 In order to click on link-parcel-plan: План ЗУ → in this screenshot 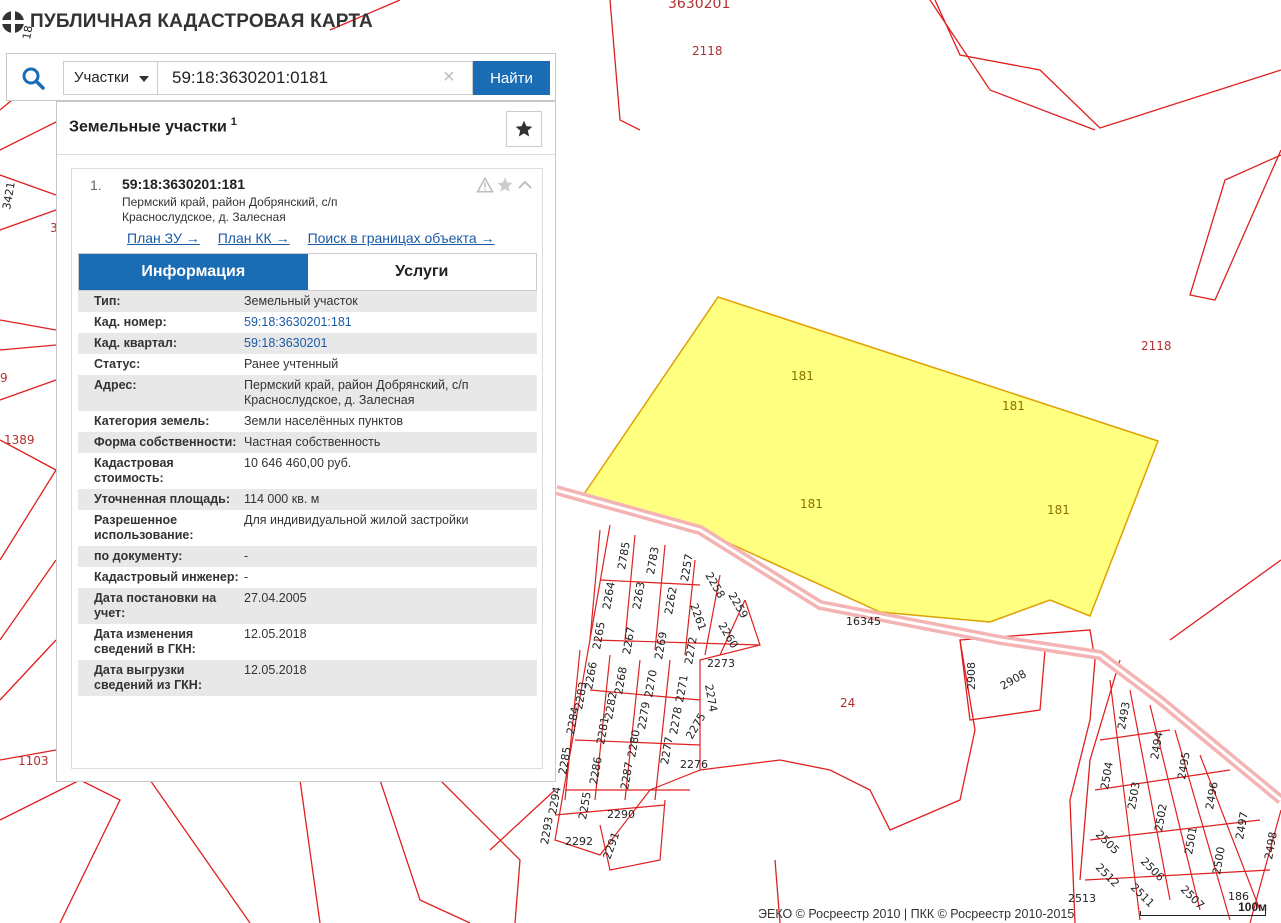, I will do `click(163, 238)`.